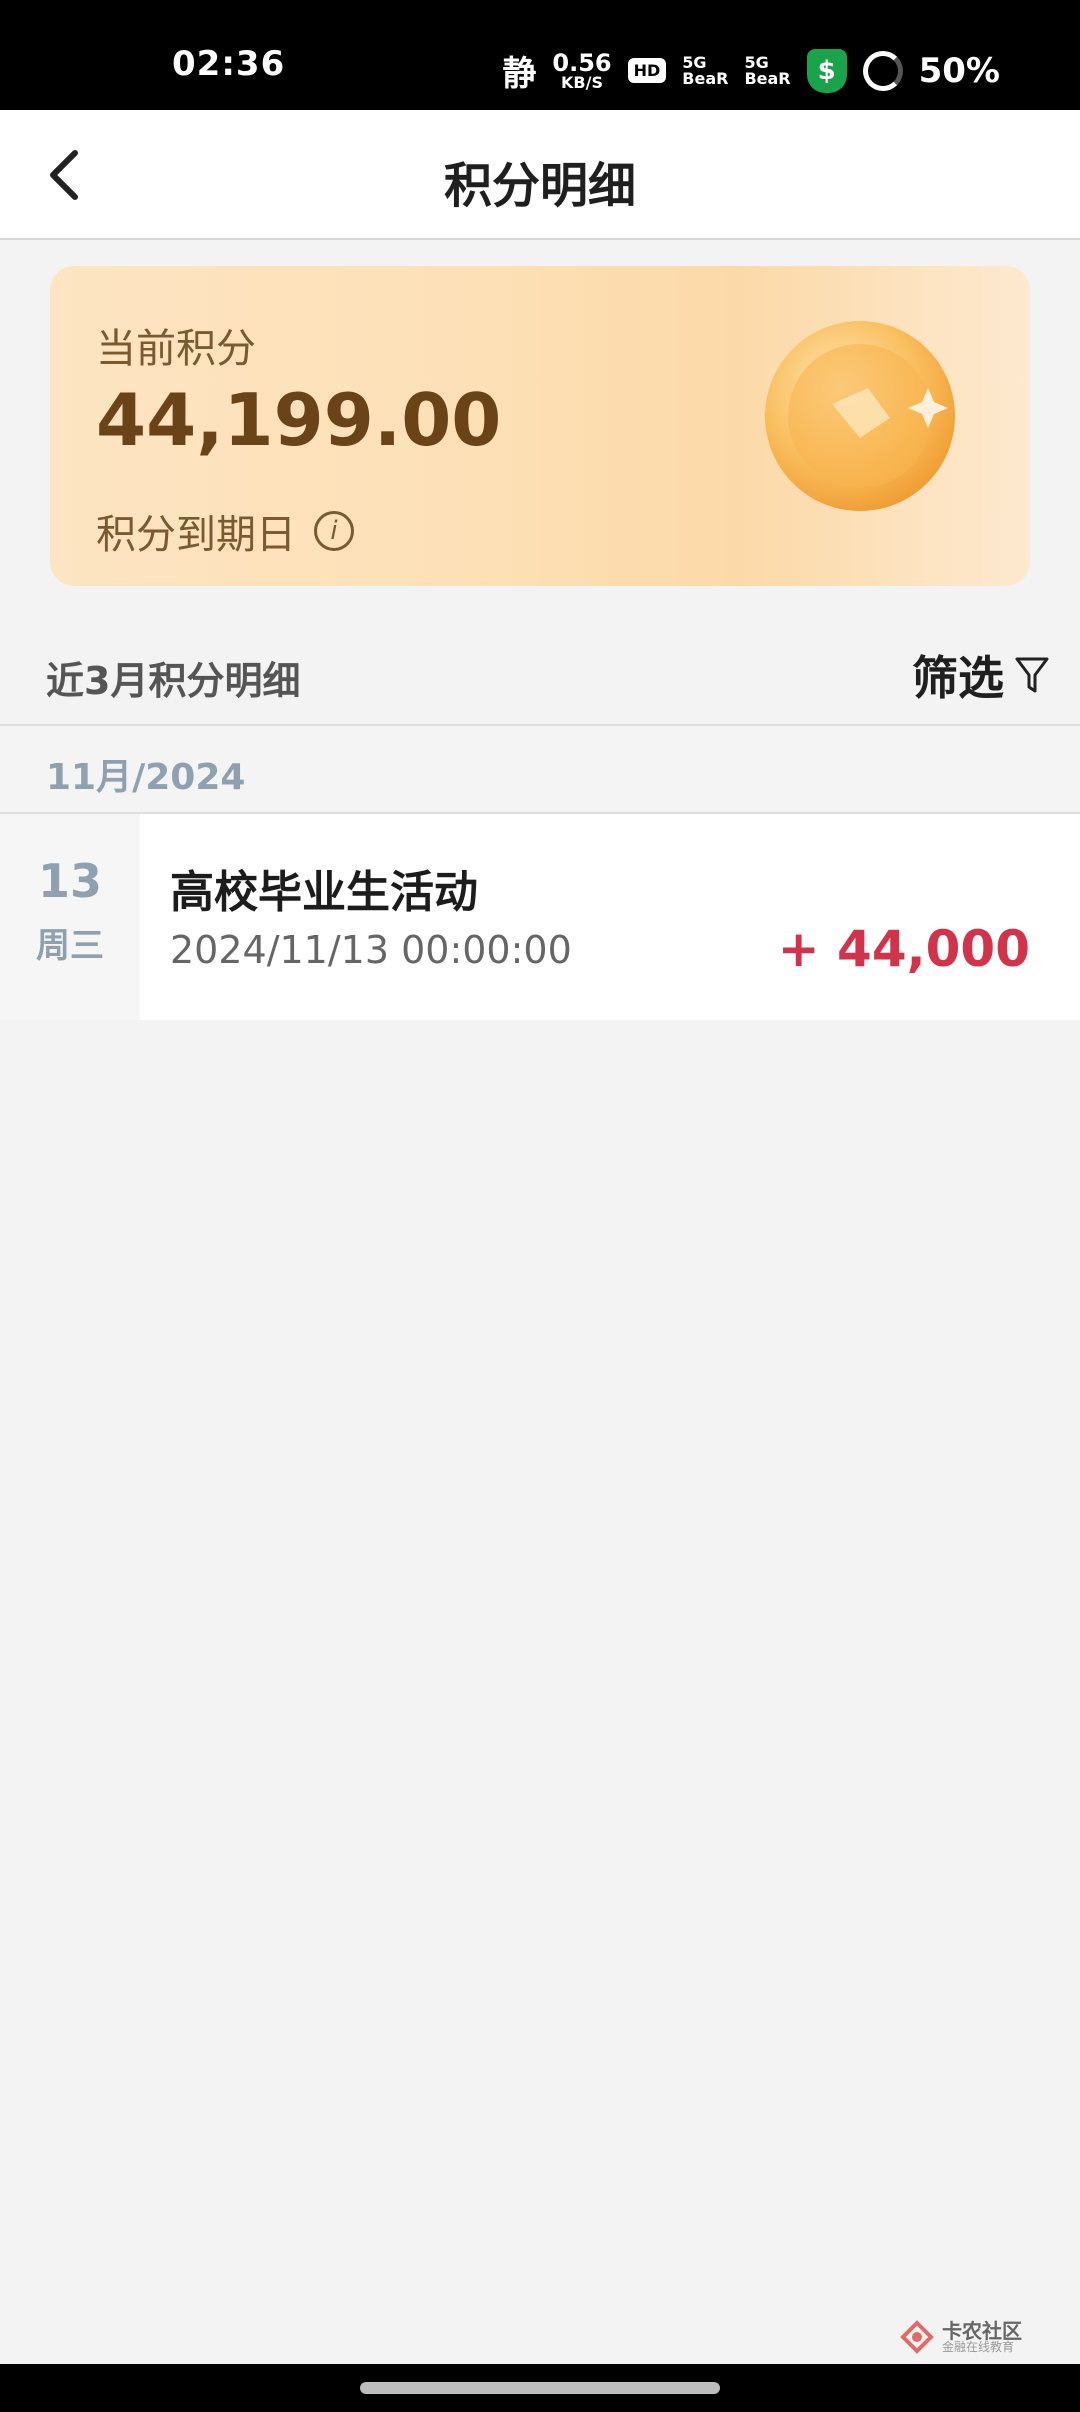 This screenshot has width=1080, height=2412. What do you see at coordinates (540, 770) in the screenshot?
I see `month-header: 11月/2024` at bounding box center [540, 770].